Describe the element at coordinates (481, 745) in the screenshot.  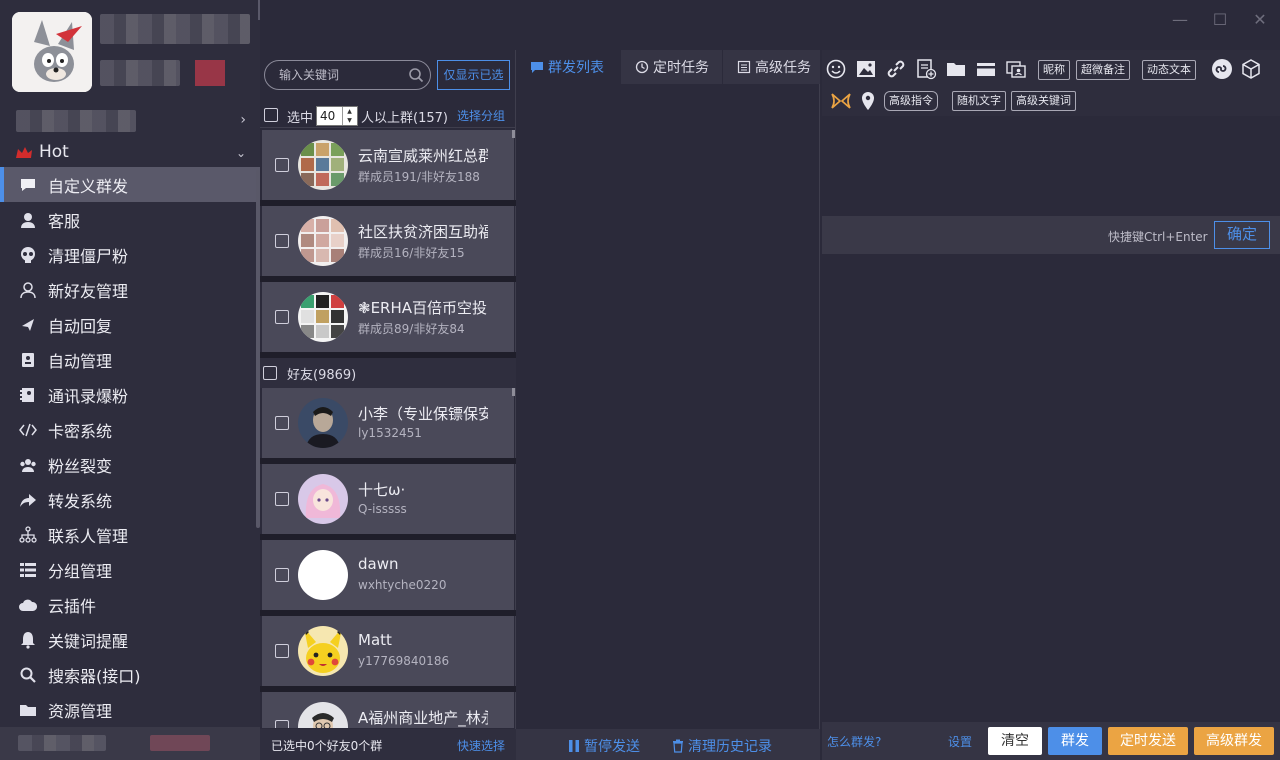
I see `quick-select-link: 快速选择` at that location.